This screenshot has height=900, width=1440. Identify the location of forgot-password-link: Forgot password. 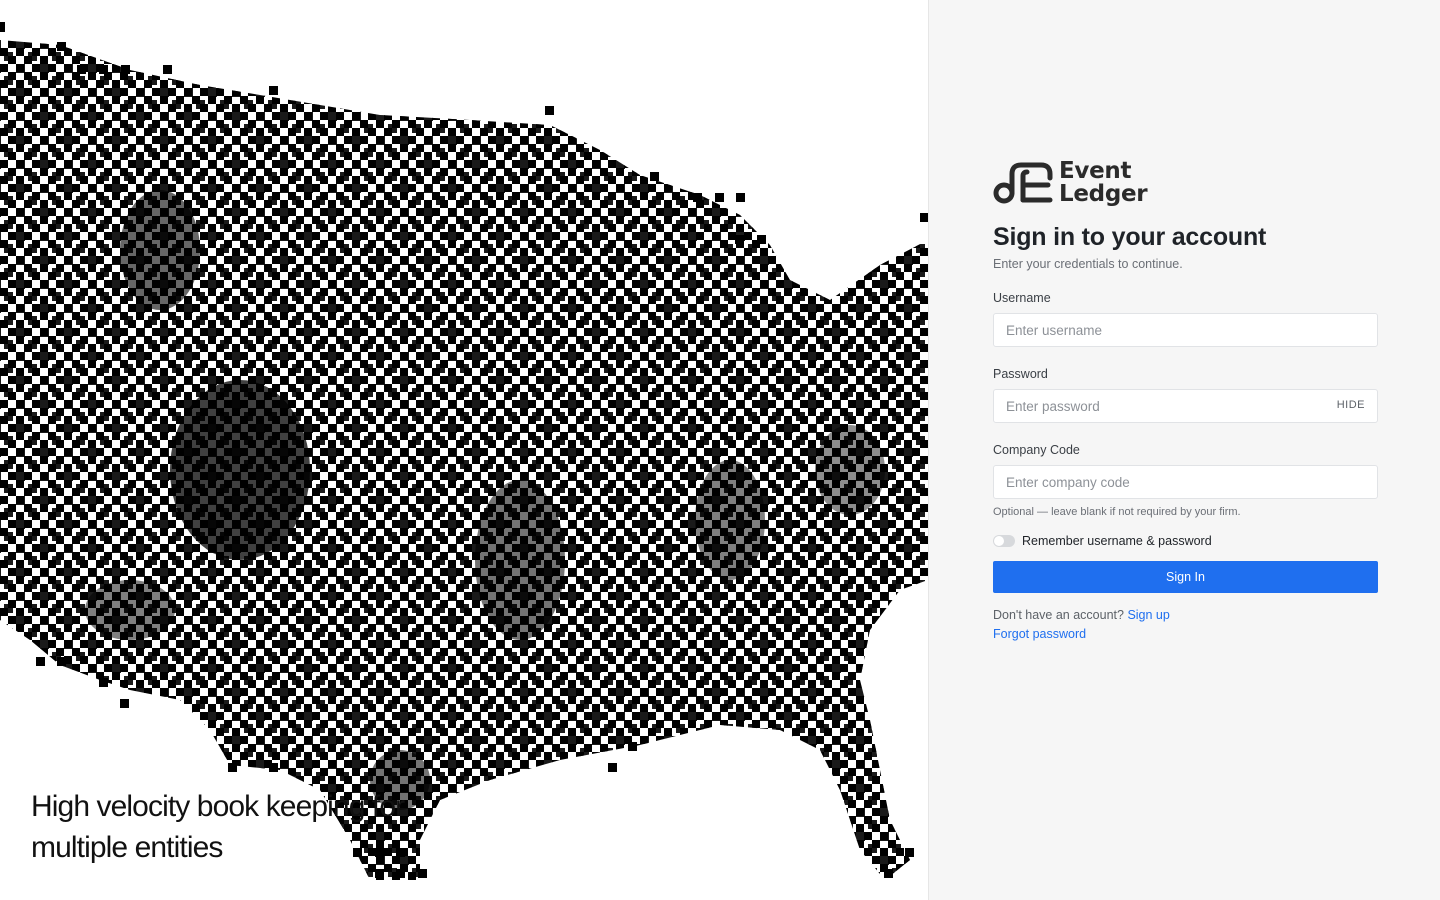
(1039, 634).